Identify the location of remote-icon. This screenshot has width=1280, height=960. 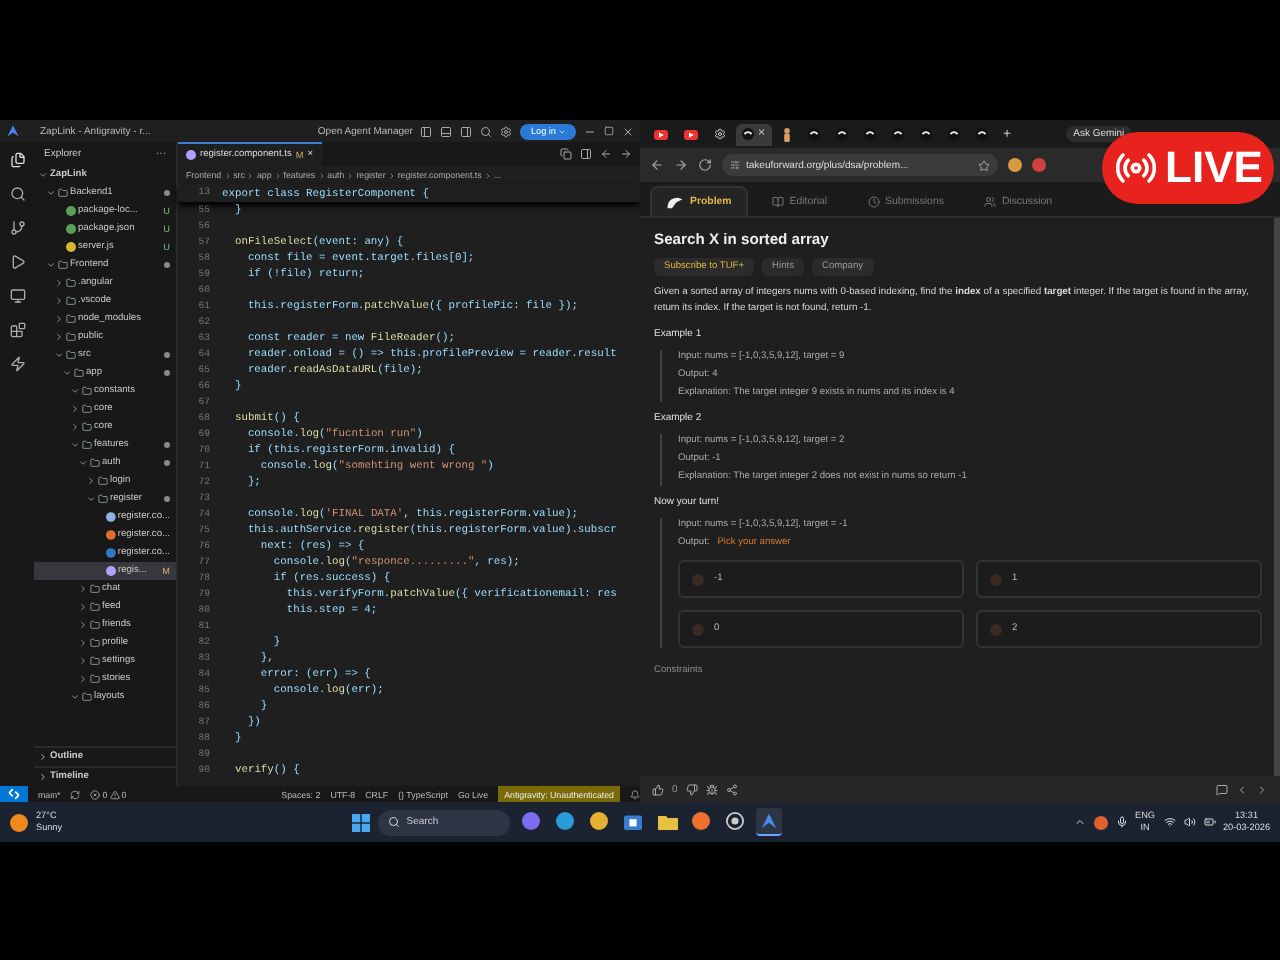
(14, 794).